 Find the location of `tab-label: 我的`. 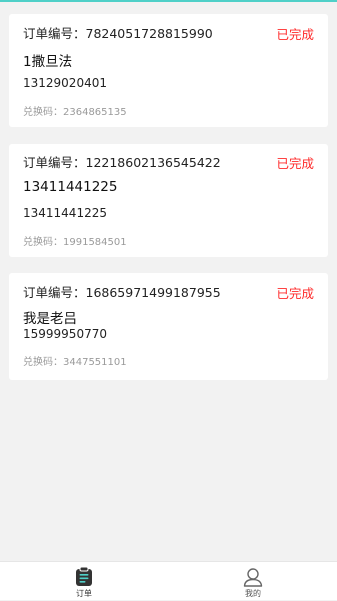

tab-label: 我的 is located at coordinates (253, 593).